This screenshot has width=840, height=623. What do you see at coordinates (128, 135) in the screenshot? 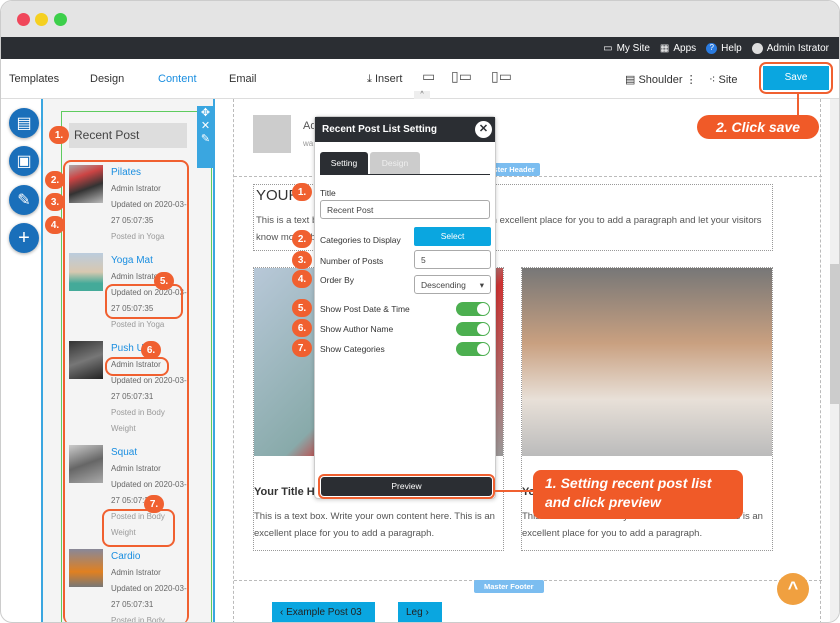
I see `widget-title: Recent Post` at bounding box center [128, 135].